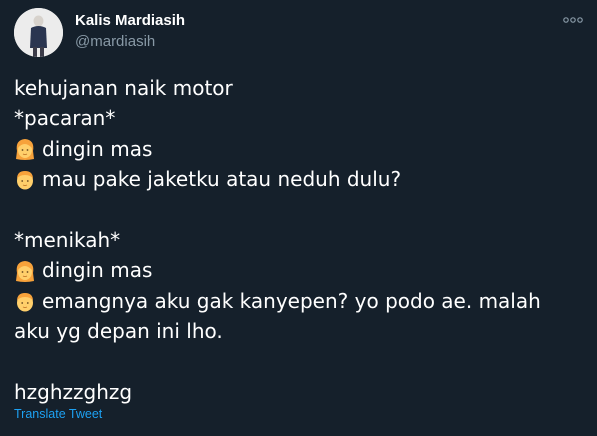  Describe the element at coordinates (118, 331) in the screenshot. I see `line-text: aku yg depan ini lho.` at that location.